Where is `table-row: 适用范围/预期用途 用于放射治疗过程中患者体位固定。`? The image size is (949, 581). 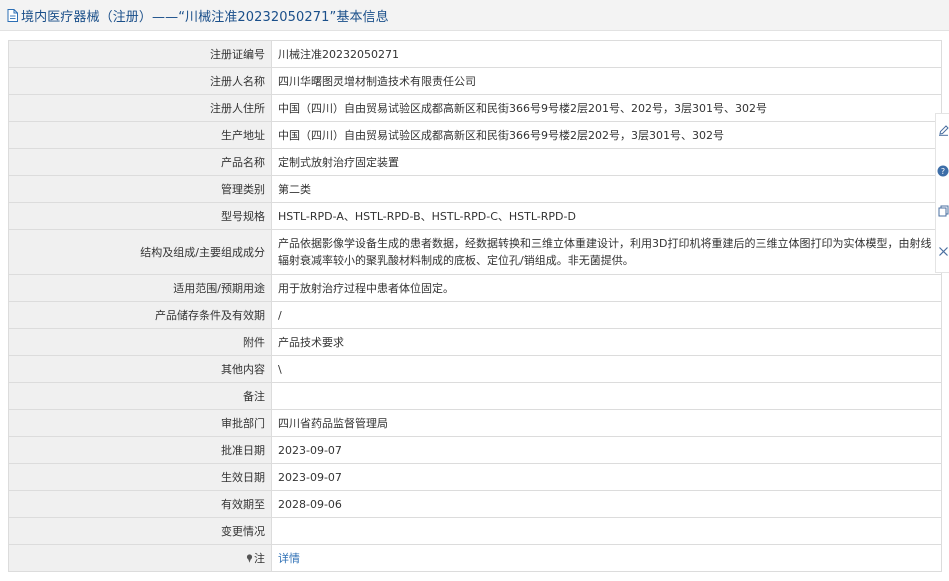
table-row: 适用范围/预期用途 用于放射治疗过程中患者体位固定。 is located at coordinates (475, 288).